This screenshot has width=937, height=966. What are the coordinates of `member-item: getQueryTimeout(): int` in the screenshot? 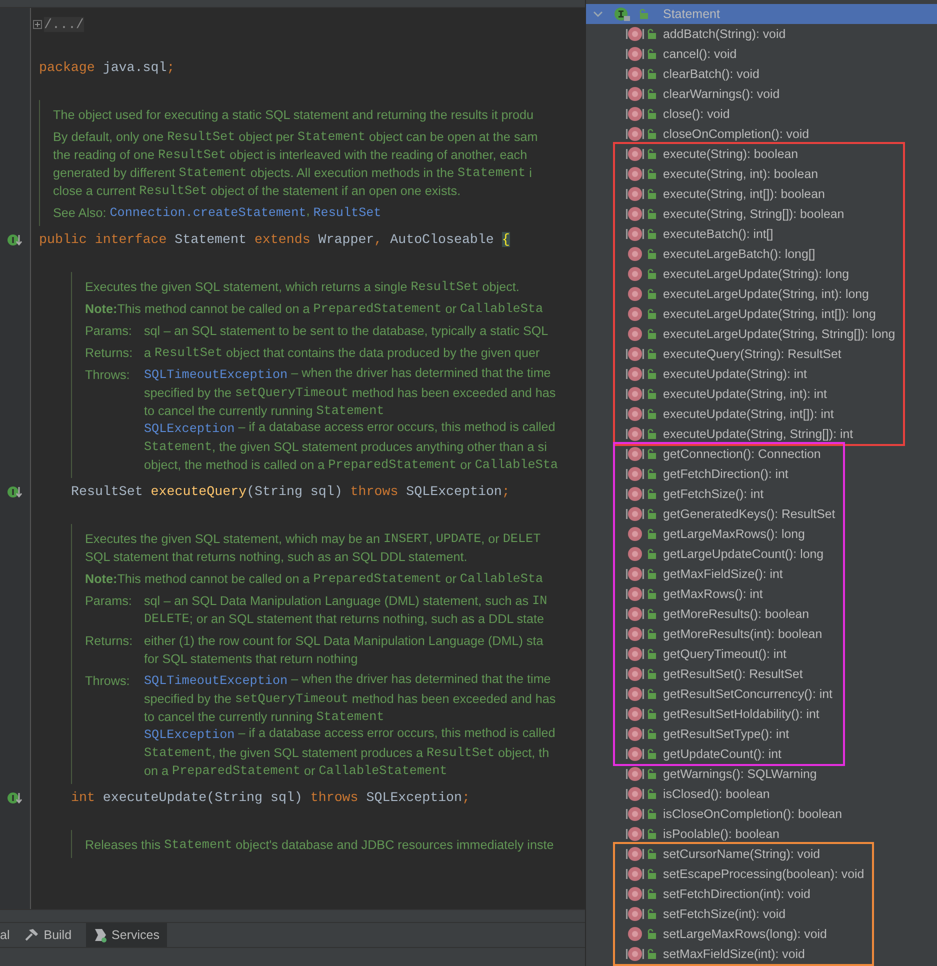 It's located at (725, 654).